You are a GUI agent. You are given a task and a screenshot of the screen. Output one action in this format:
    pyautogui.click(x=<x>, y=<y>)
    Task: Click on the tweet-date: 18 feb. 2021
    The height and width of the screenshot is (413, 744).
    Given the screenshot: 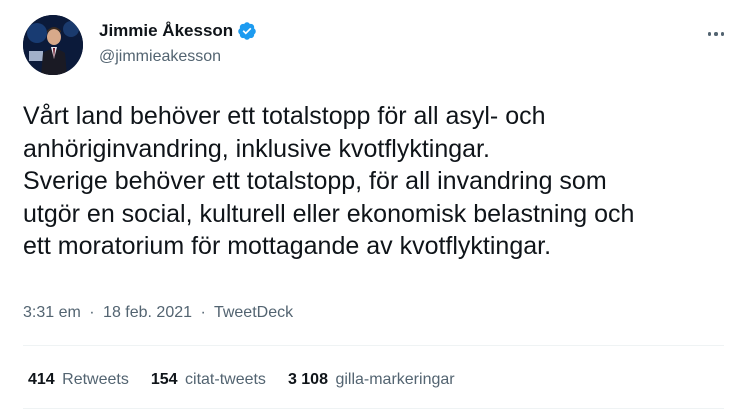 What is the action you would take?
    pyautogui.click(x=147, y=312)
    